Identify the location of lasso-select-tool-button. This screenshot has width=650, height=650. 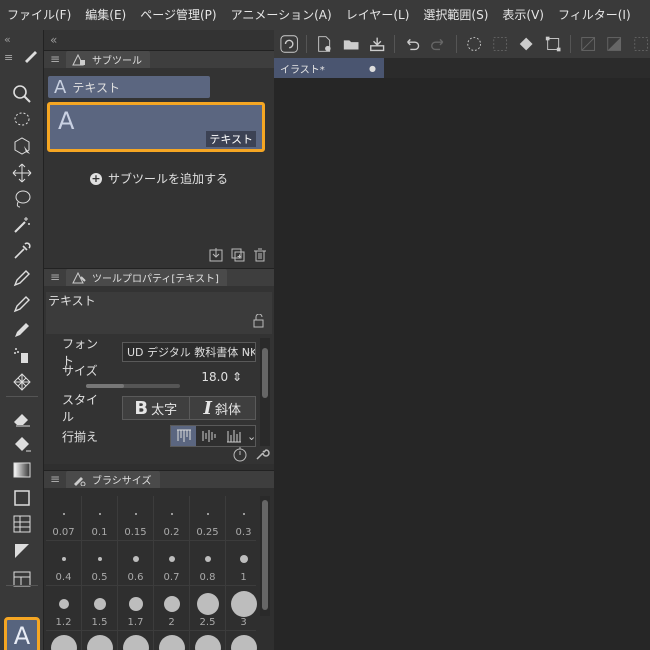
(22, 120).